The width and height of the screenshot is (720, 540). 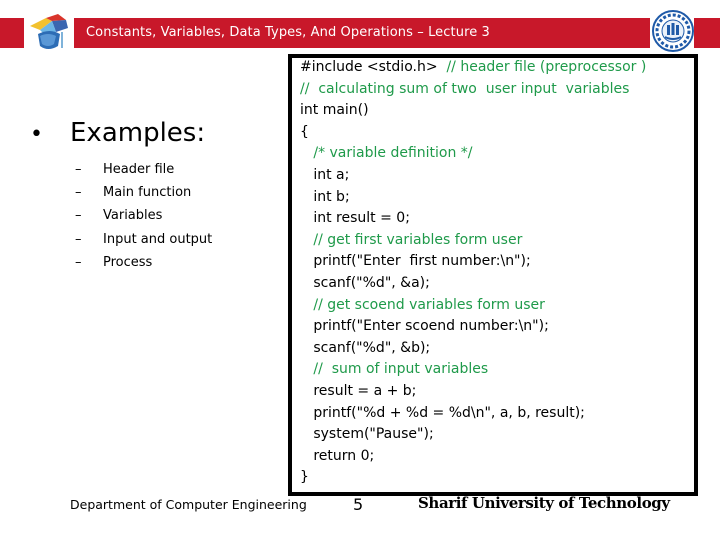 I want to click on code-line: // sum of input variables, so click(x=473, y=370).